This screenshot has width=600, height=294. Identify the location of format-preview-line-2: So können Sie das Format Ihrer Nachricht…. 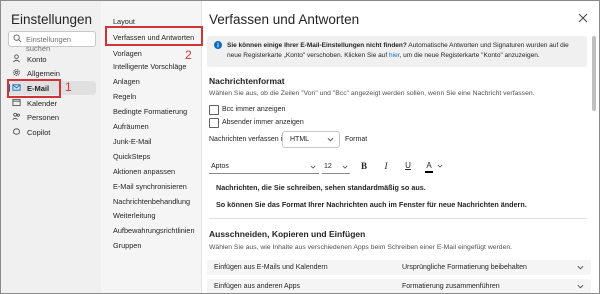
(371, 204).